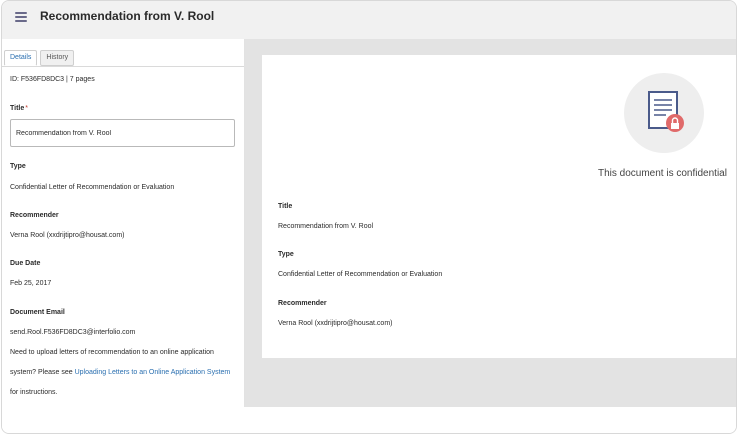 The width and height of the screenshot is (738, 436). I want to click on document-email-label: Document Email, so click(37, 312).